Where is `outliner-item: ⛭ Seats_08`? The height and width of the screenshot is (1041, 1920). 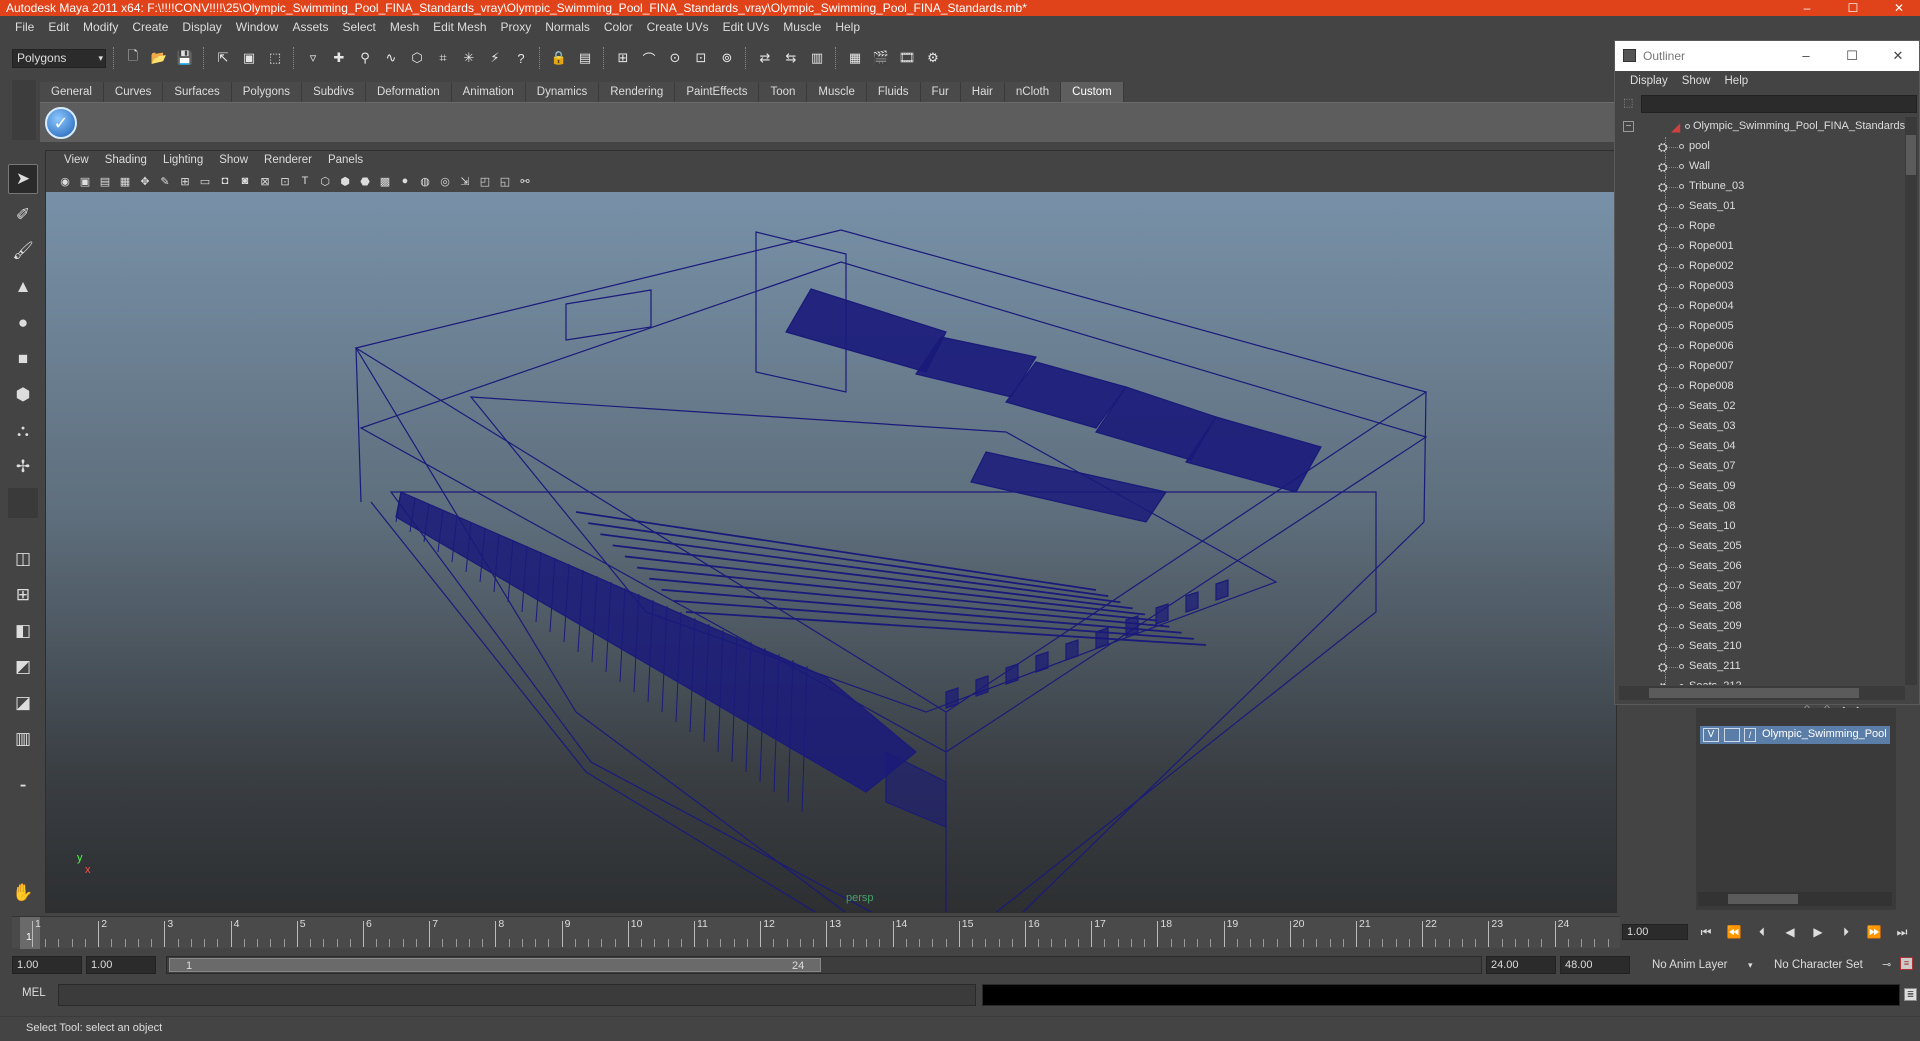 outliner-item: ⛭ Seats_08 is located at coordinates (1762, 507).